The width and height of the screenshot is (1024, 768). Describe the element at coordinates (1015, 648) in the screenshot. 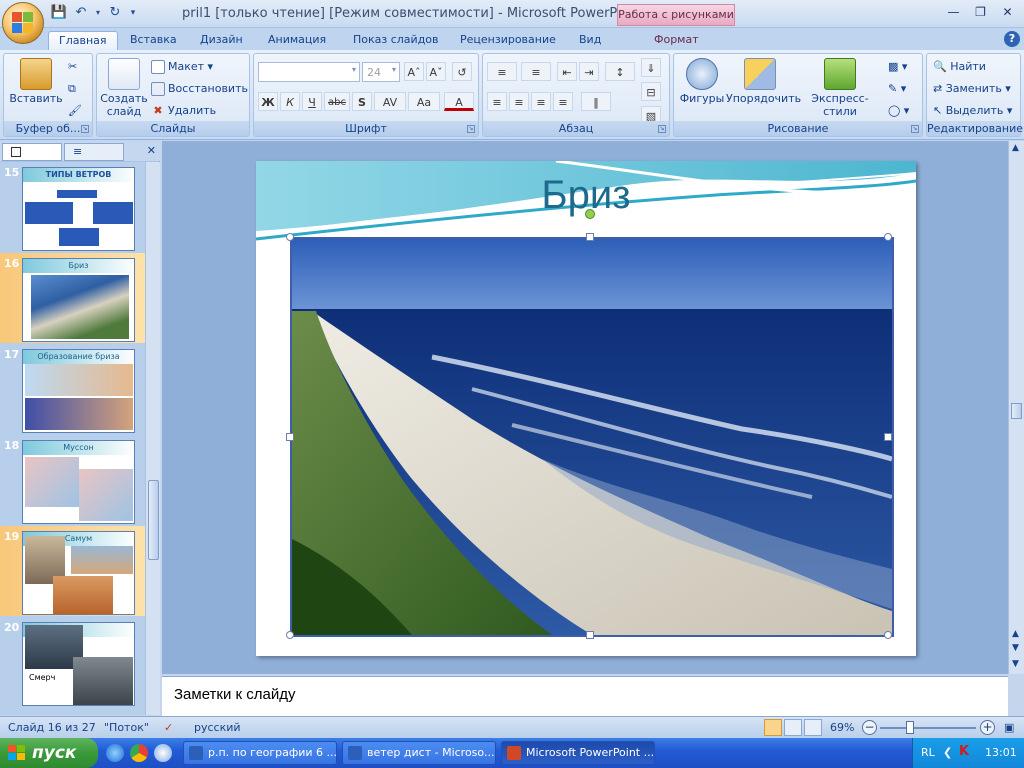

I see `next-slide-icon: ▼` at that location.